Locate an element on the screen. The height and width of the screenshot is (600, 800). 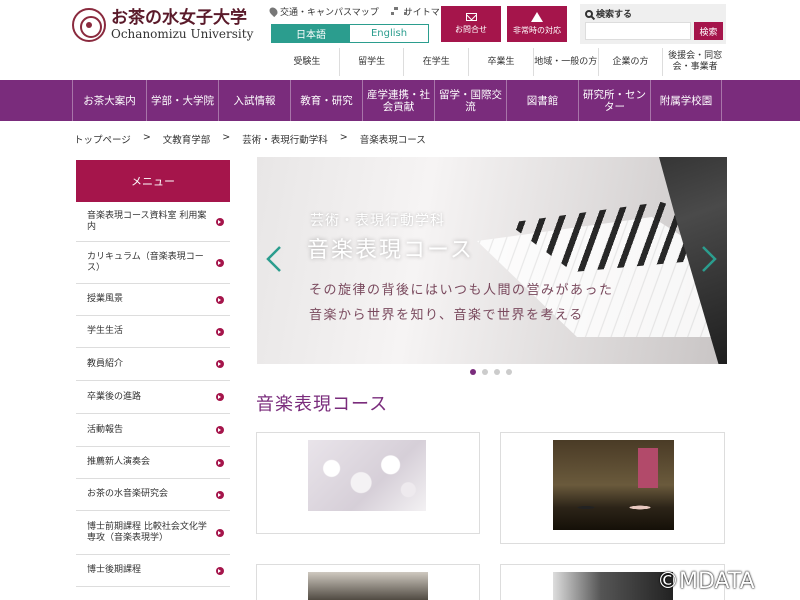
breadcrumb-faculty: 文教育学部 is located at coordinates (187, 139).